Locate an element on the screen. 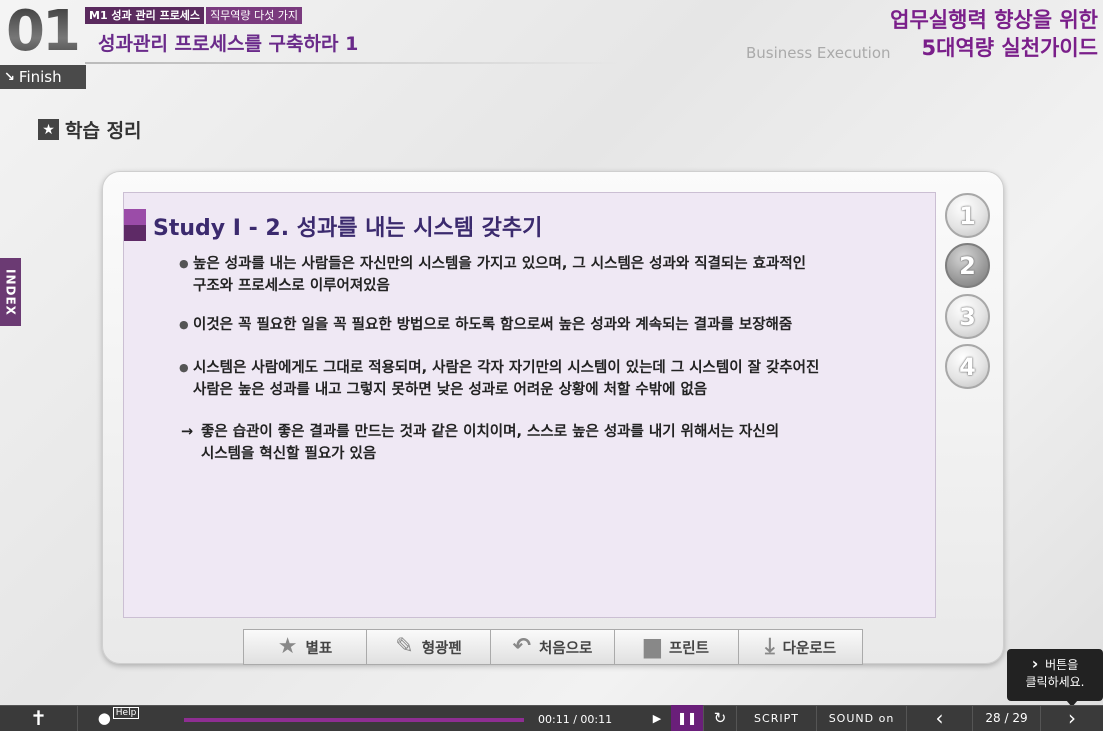 This screenshot has height=731, width=1103. course-title: 업무실행력 향상을 위한 5대역량 실천가이드 is located at coordinates (994, 34).